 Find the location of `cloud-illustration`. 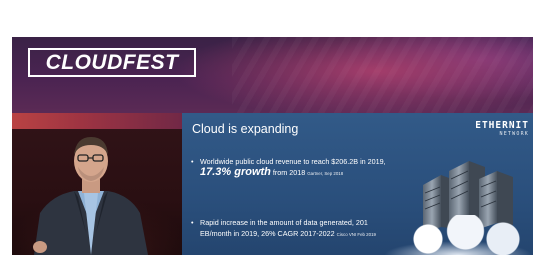

cloud-illustration is located at coordinates (458, 235).